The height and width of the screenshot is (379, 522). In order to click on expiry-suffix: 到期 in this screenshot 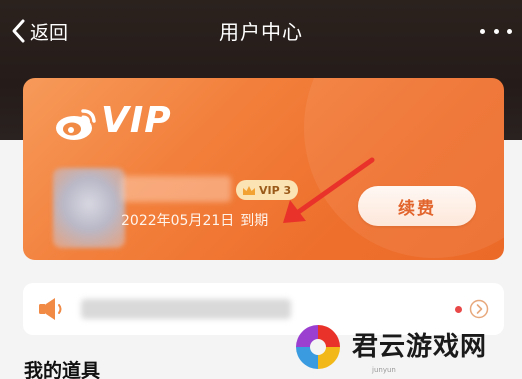, I will do `click(254, 221)`.